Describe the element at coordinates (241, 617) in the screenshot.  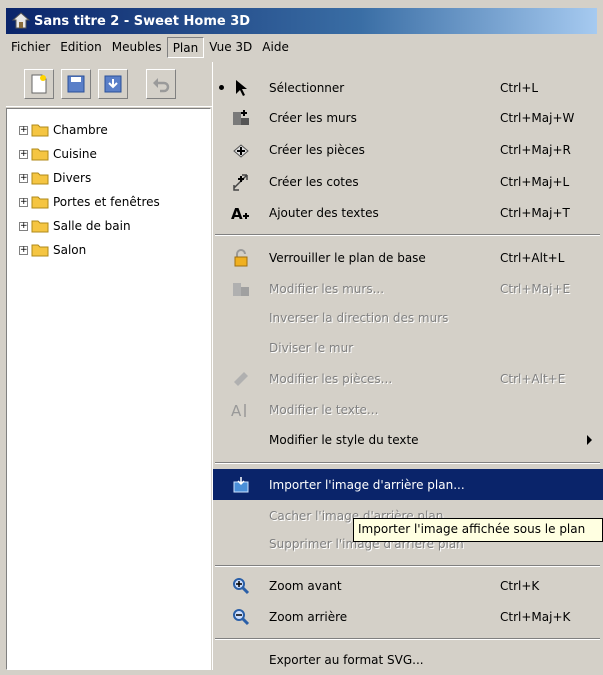
I see `zoom-out-icon` at that location.